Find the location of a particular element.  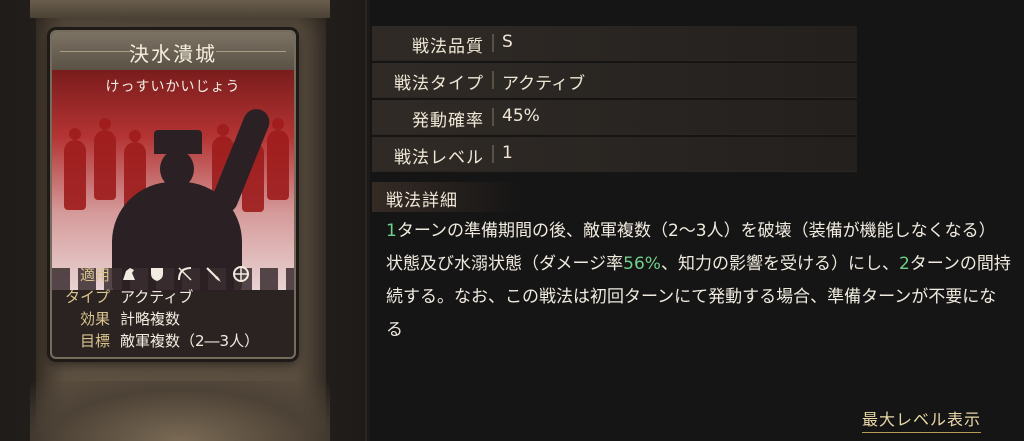

card-title: 決水潰城 is located at coordinates (173, 54).